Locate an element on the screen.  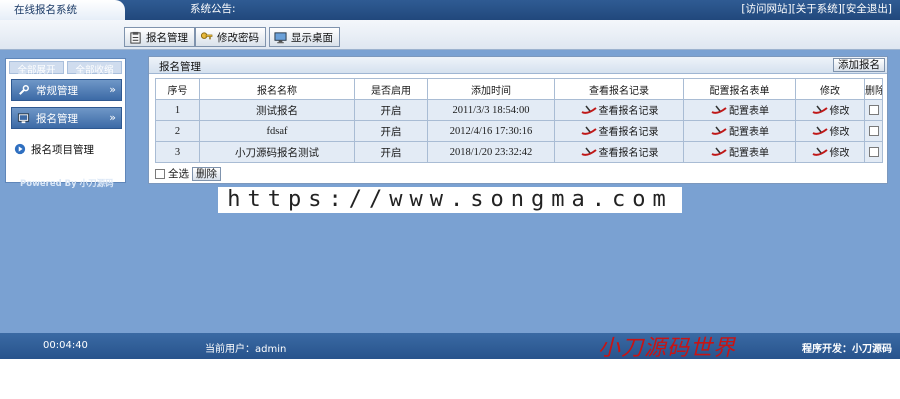
column-header: 序号 is located at coordinates (177, 89).